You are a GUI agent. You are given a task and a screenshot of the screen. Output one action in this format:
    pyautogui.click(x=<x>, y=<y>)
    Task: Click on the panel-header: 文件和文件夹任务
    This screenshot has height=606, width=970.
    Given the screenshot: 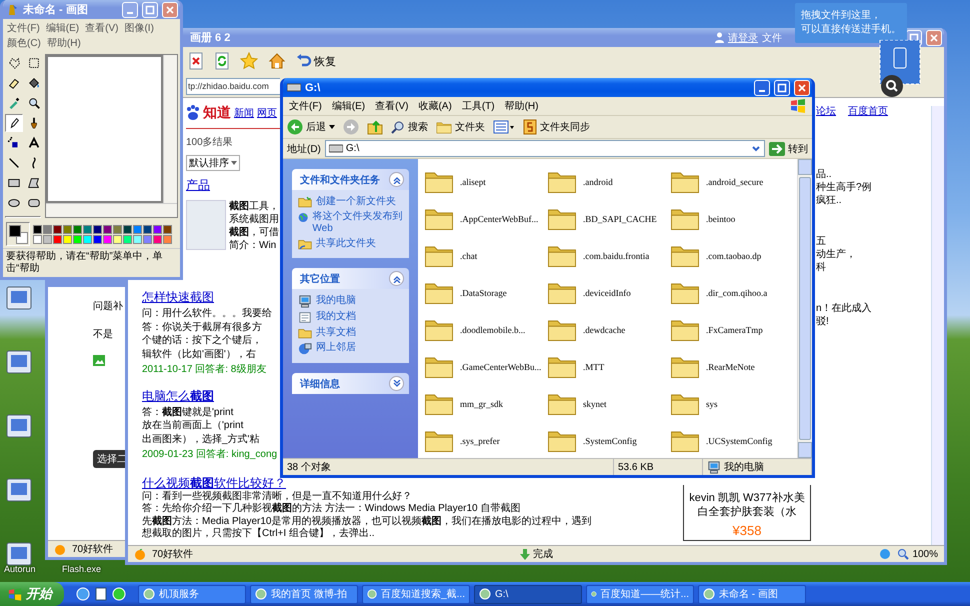 What is the action you would take?
    pyautogui.click(x=350, y=179)
    